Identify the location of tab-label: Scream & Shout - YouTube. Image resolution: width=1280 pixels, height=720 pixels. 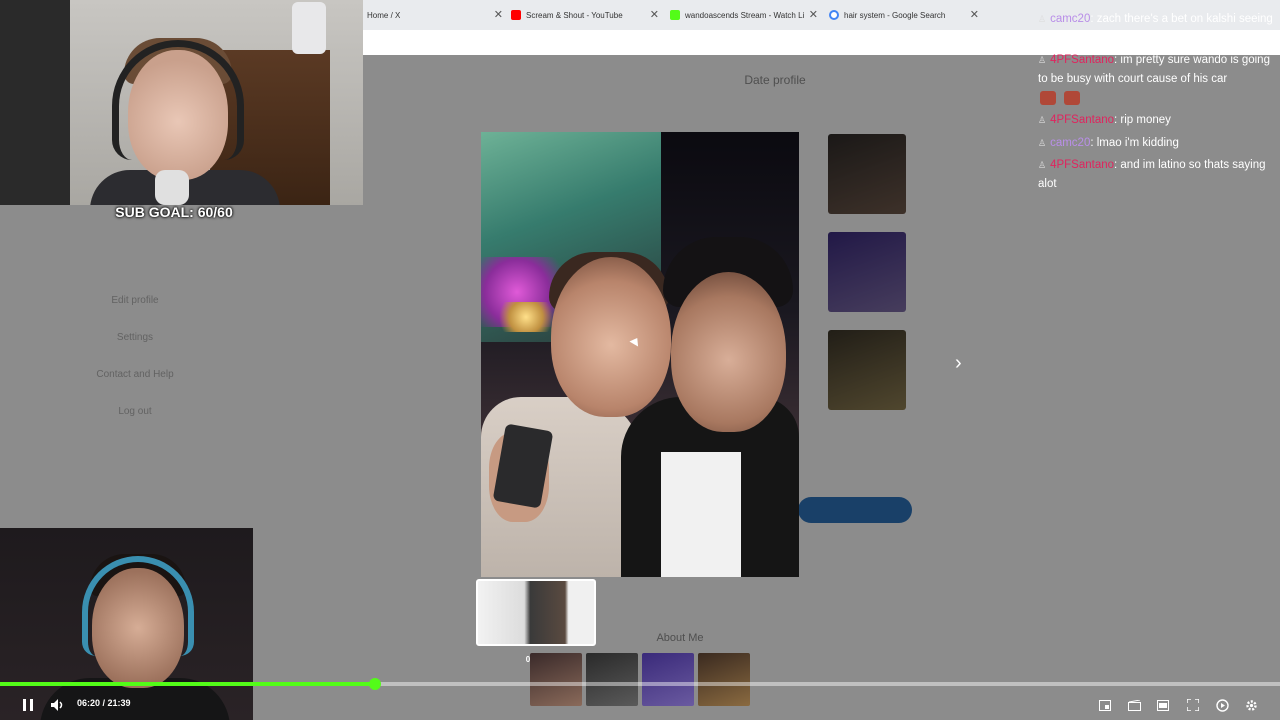
(574, 15).